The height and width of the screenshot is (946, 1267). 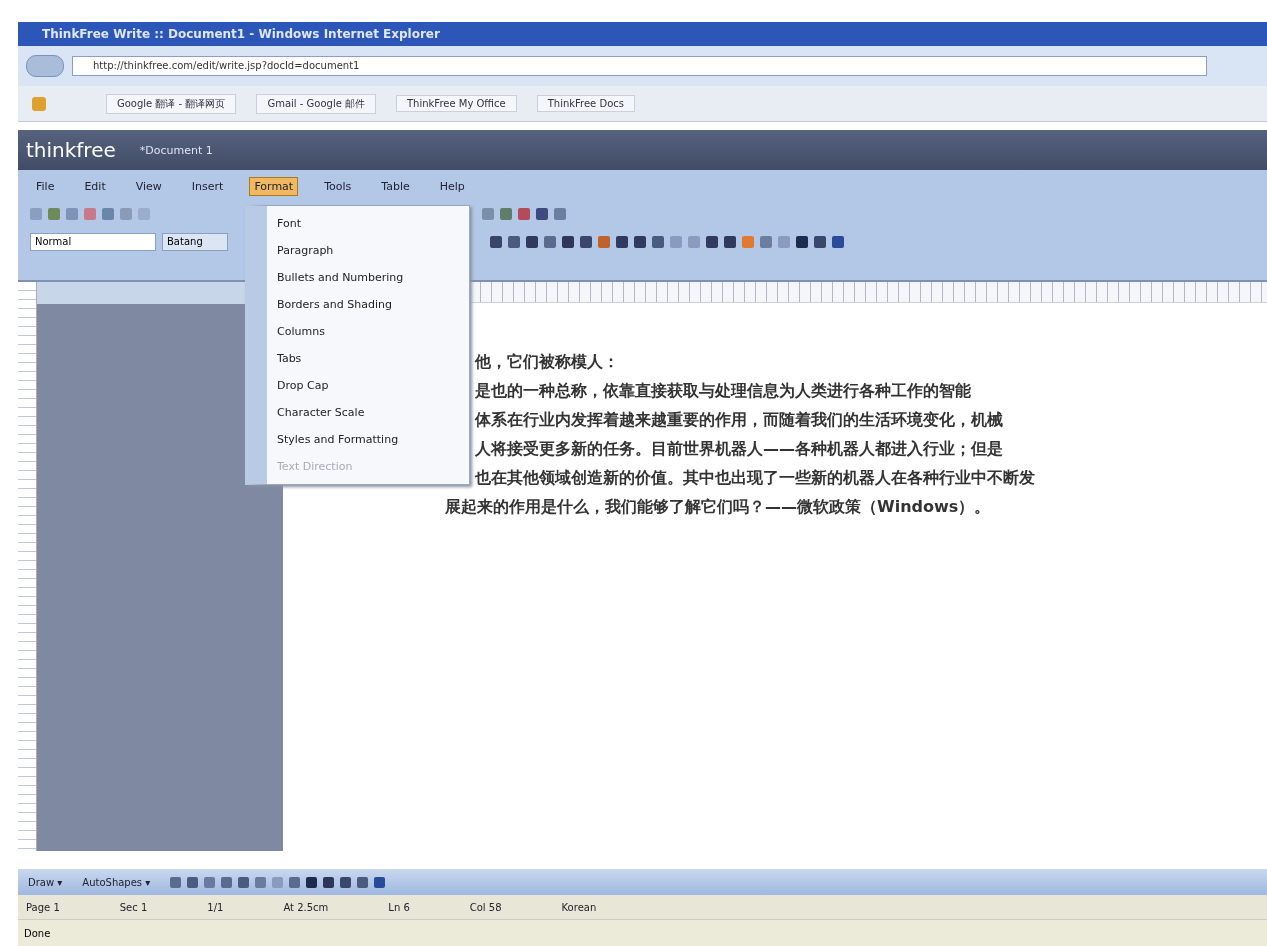 I want to click on menu-option: Paragraph, so click(x=368, y=250).